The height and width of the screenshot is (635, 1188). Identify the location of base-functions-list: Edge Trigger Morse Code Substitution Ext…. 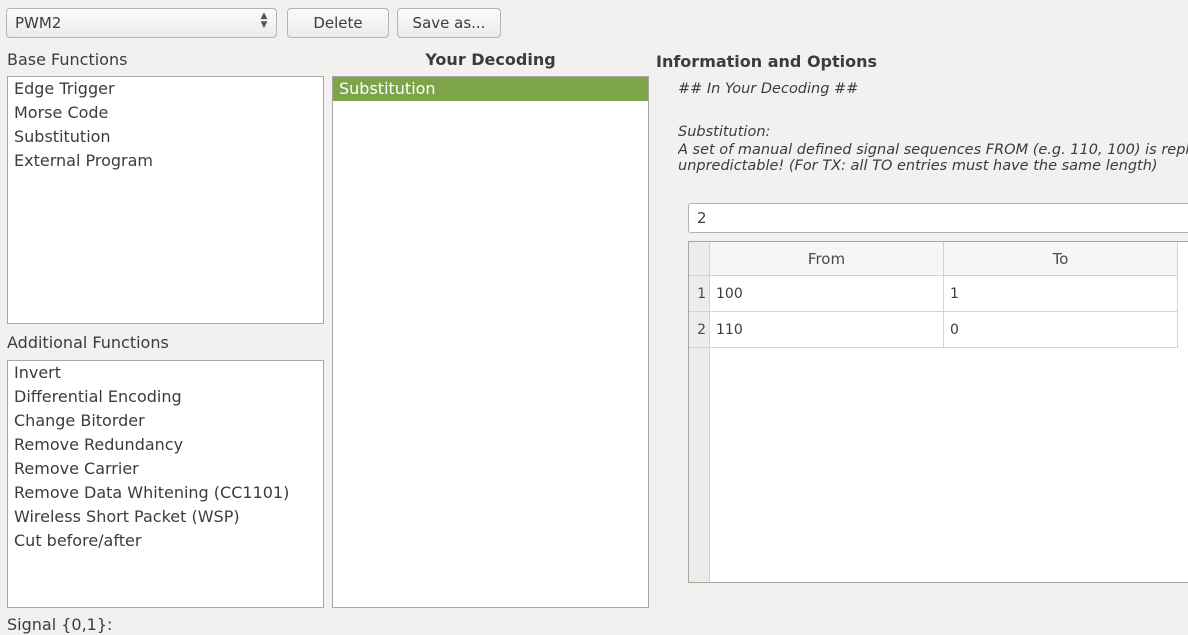
(165, 200).